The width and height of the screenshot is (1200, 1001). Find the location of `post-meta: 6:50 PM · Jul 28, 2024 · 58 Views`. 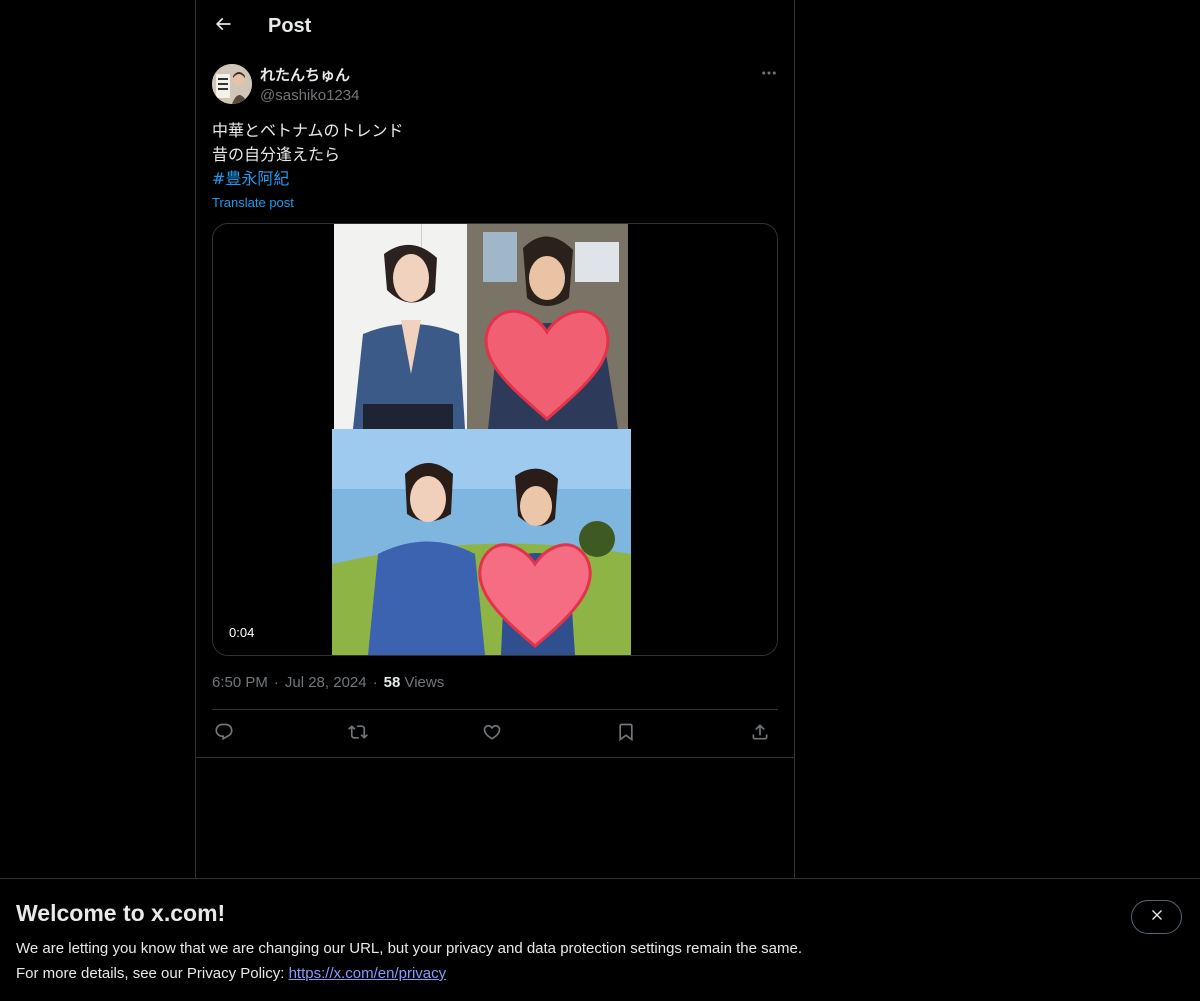

post-meta: 6:50 PM · Jul 28, 2024 · 58 Views is located at coordinates (328, 683).